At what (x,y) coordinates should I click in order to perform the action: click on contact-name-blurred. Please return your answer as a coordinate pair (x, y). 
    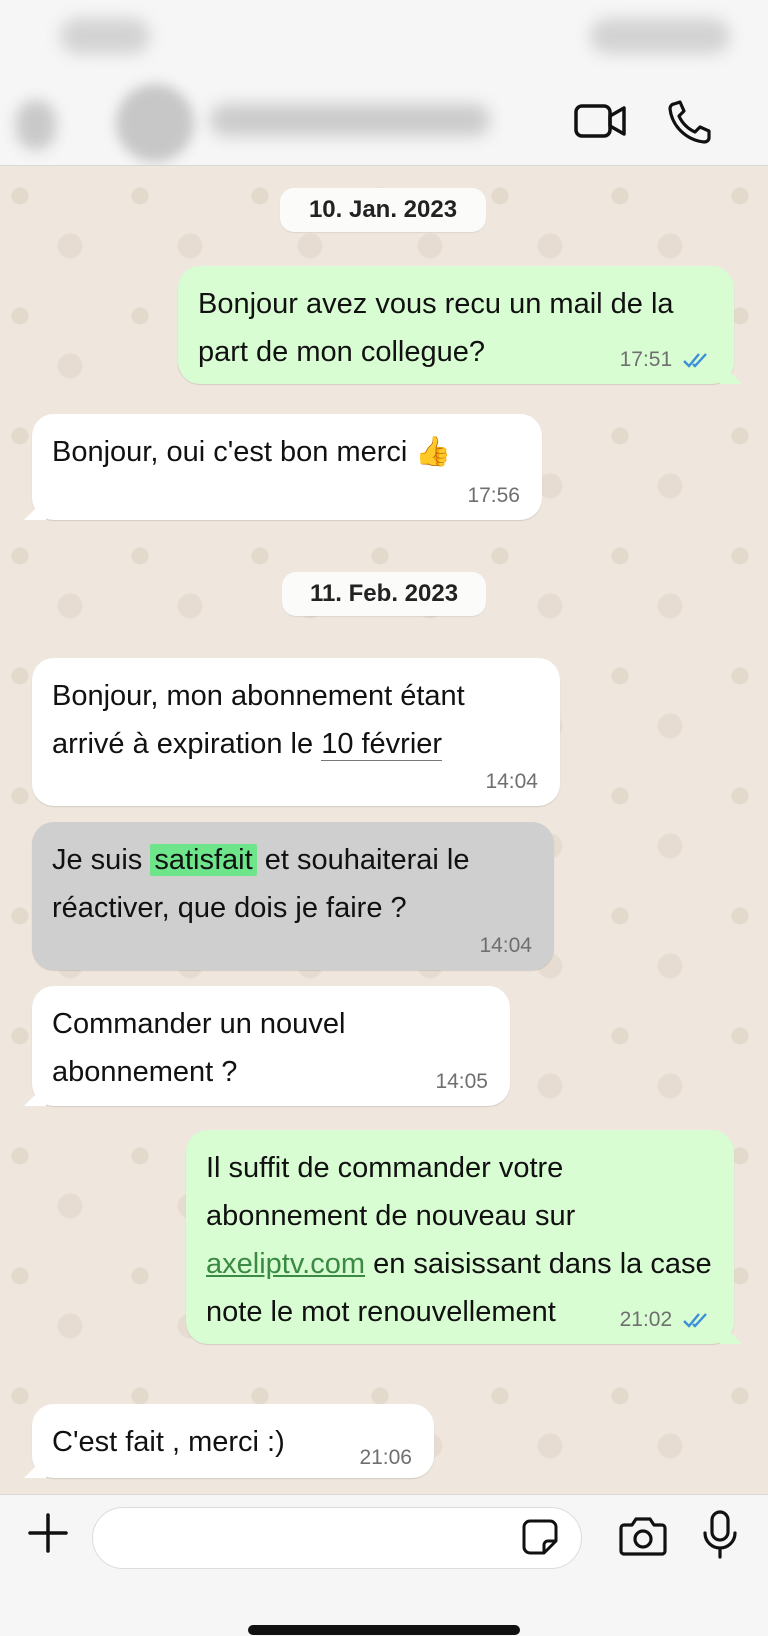
    Looking at the image, I should click on (350, 120).